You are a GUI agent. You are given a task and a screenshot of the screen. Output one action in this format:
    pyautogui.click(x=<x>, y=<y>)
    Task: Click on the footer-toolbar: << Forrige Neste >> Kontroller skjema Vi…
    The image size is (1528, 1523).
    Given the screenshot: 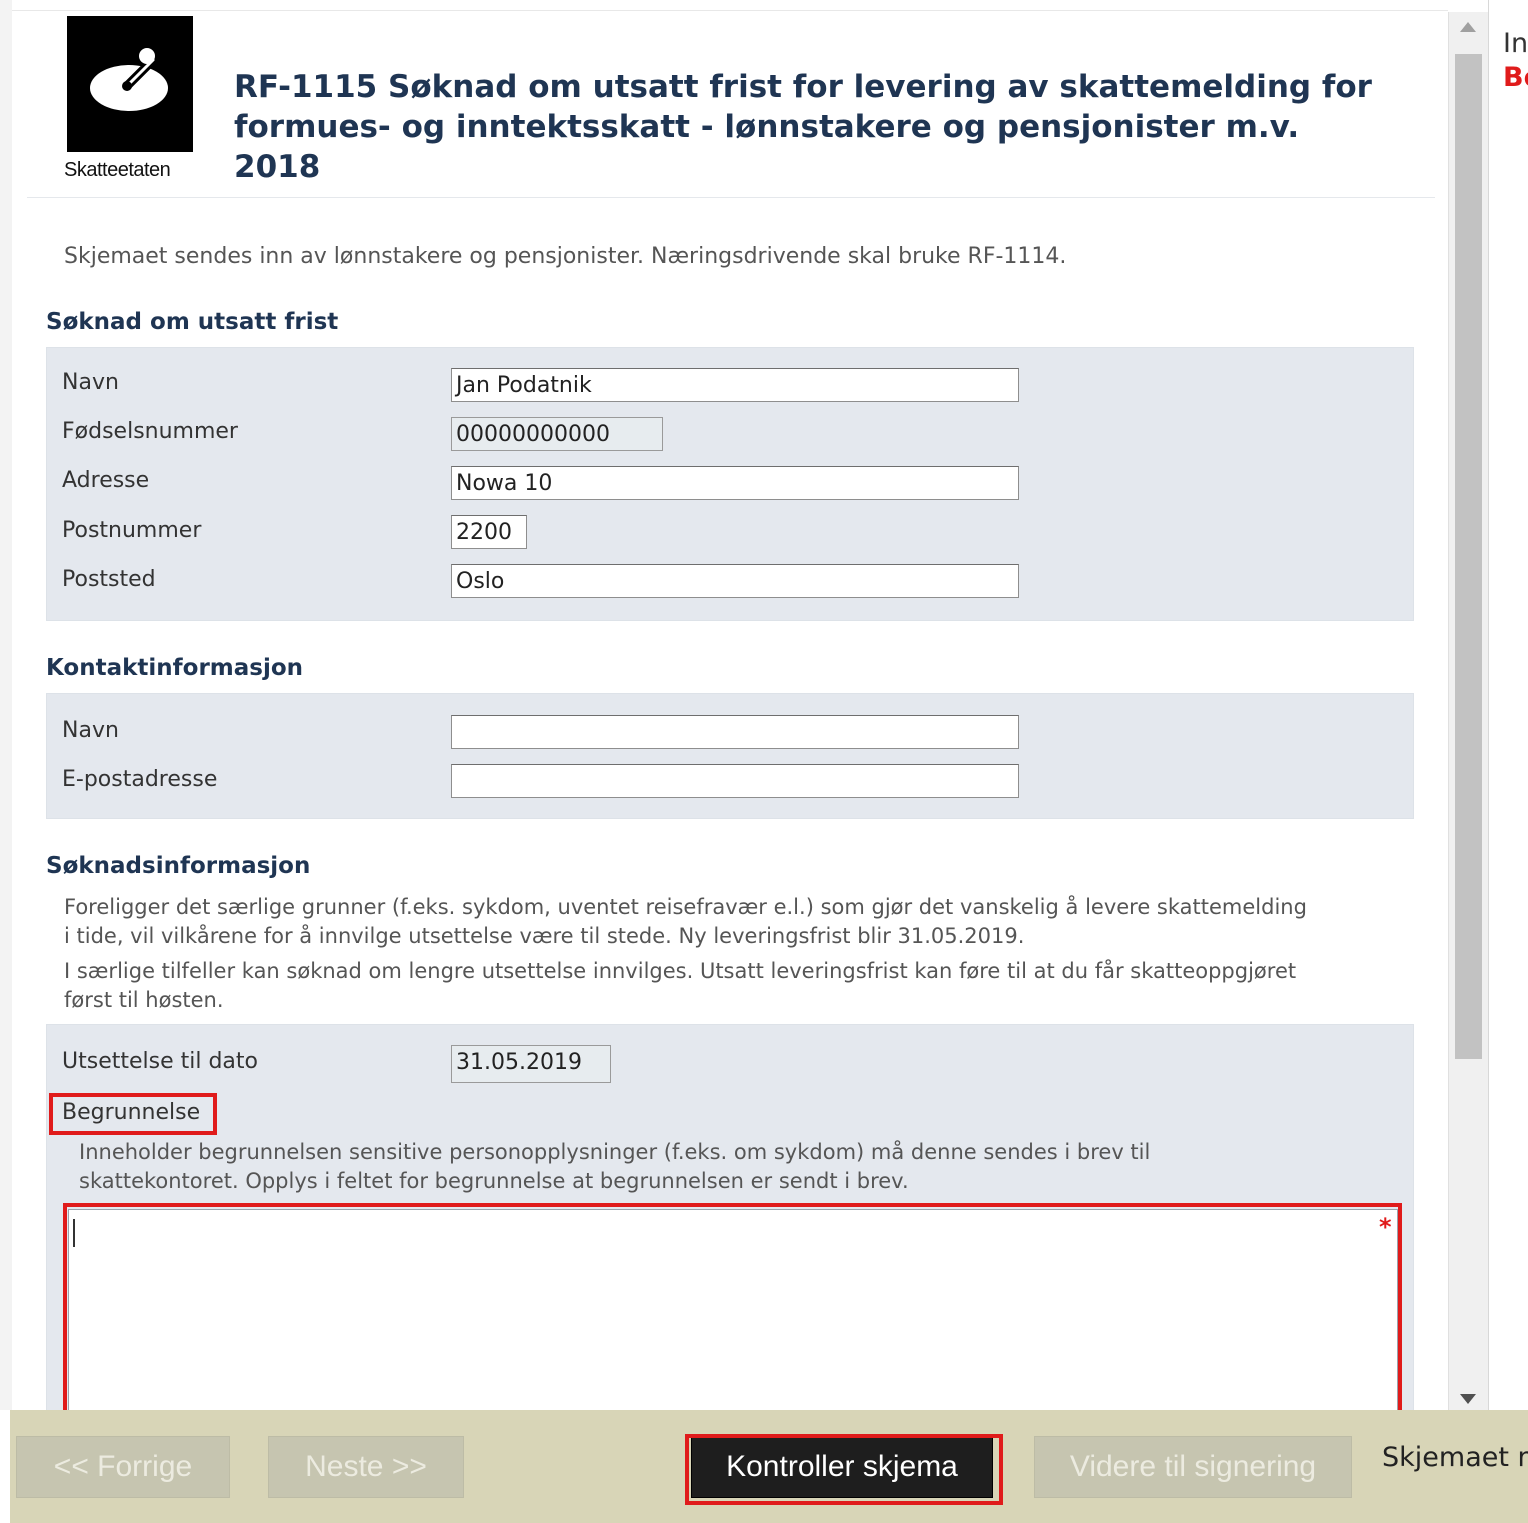 What is the action you would take?
    pyautogui.click(x=769, y=1466)
    